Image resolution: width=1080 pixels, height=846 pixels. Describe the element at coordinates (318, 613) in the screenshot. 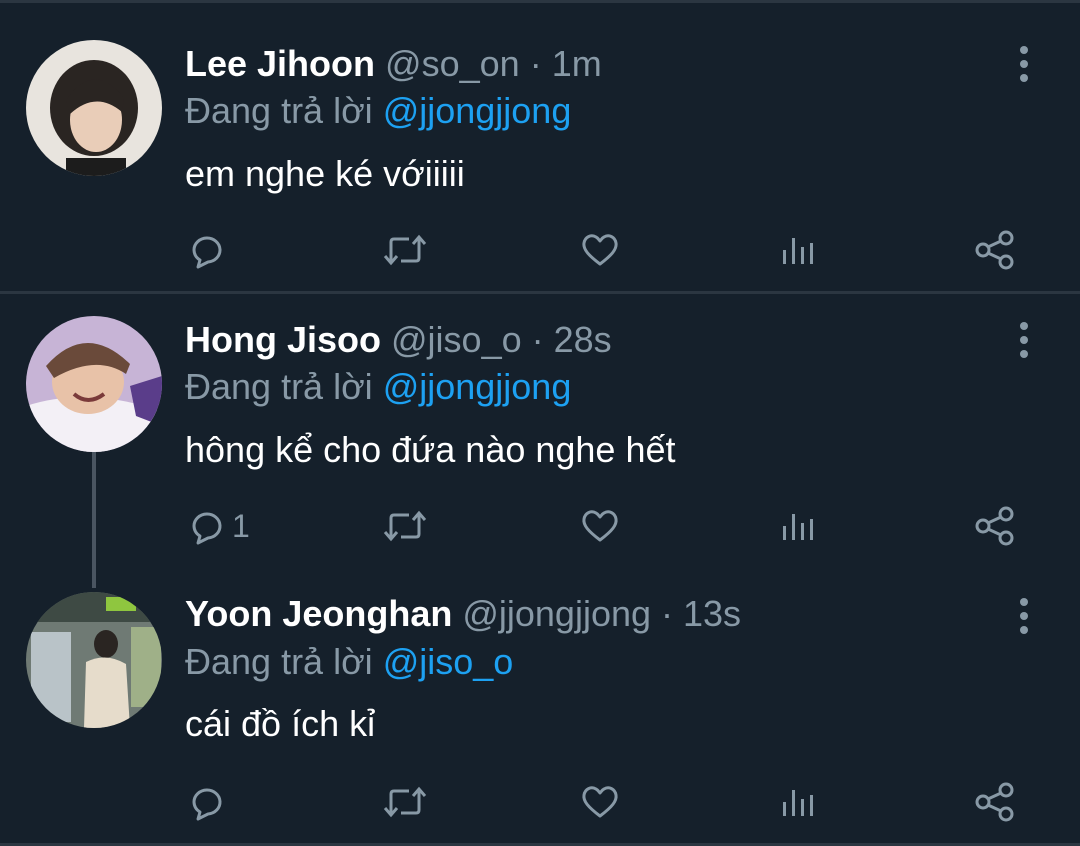

I see `author-name: Yoon Jeonghan` at that location.